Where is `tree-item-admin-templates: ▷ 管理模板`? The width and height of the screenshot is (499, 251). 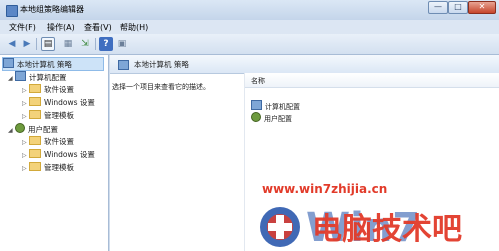 tree-item-admin-templates: ▷ 管理模板 is located at coordinates (48, 116).